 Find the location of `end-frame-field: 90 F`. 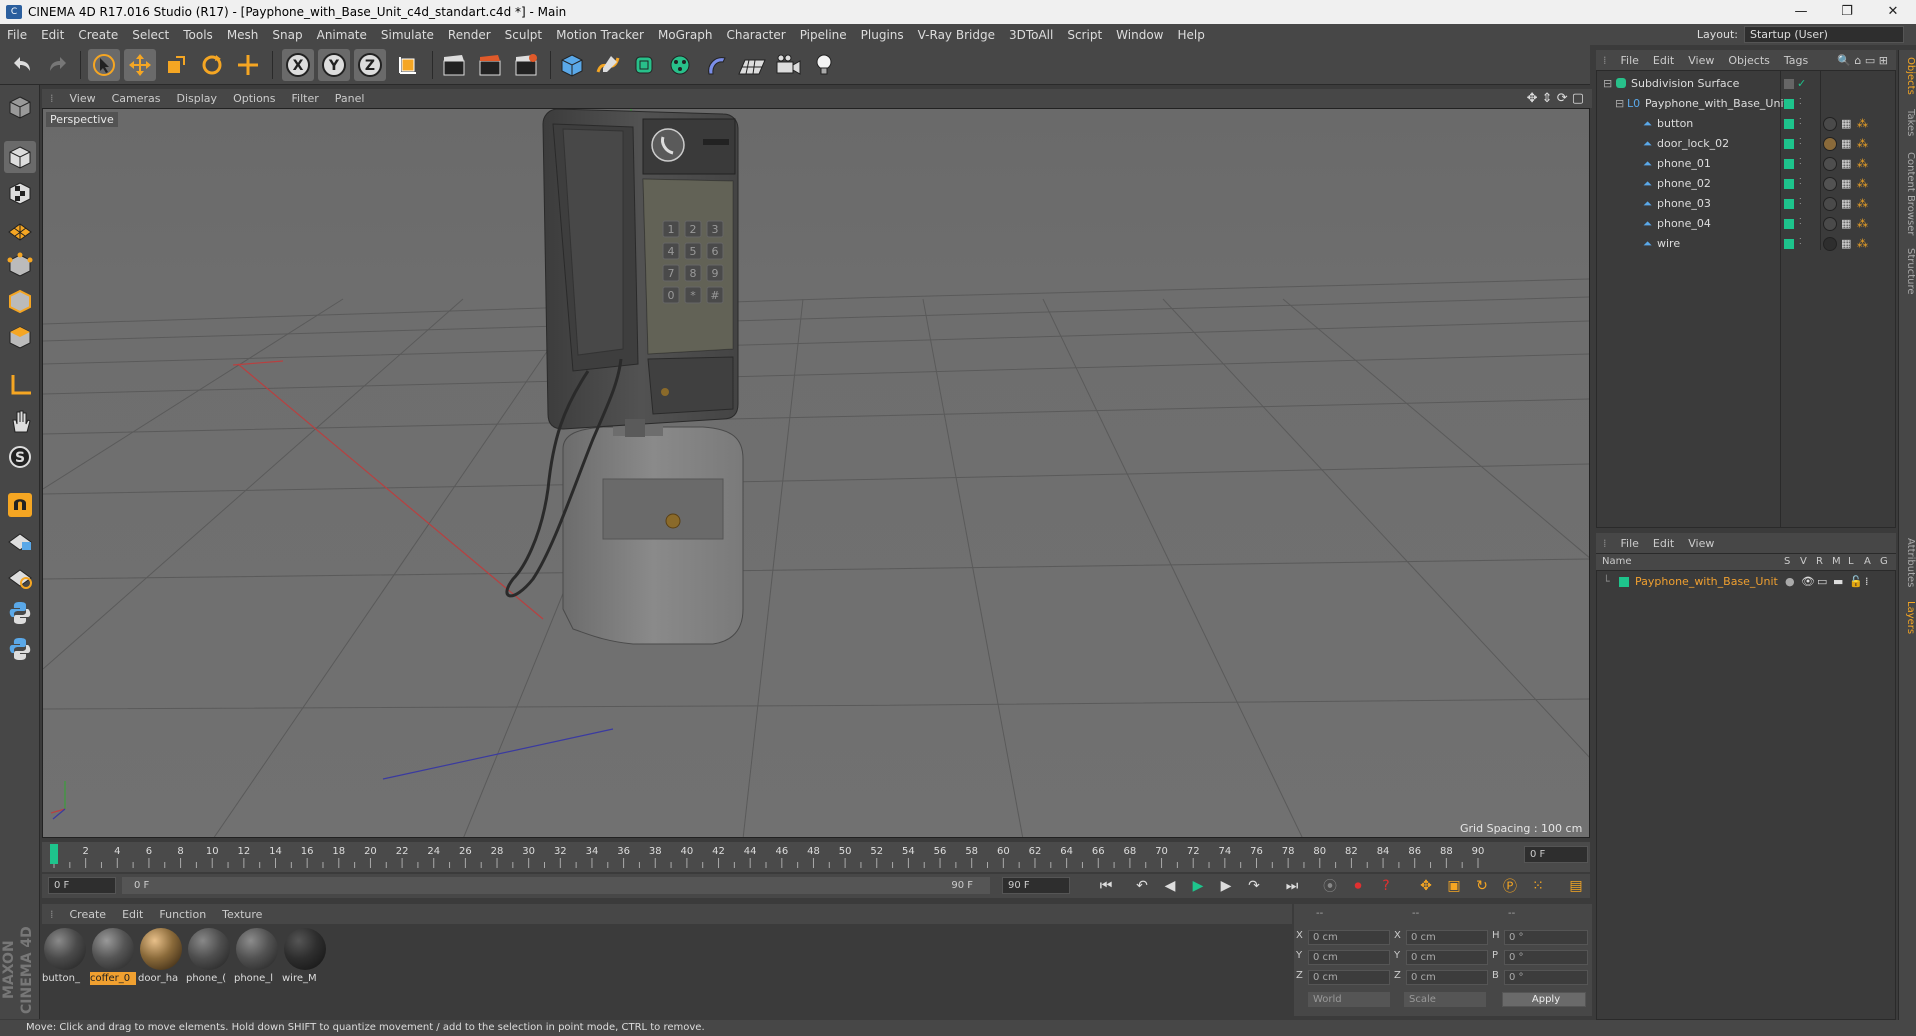

end-frame-field: 90 F is located at coordinates (1036, 885).